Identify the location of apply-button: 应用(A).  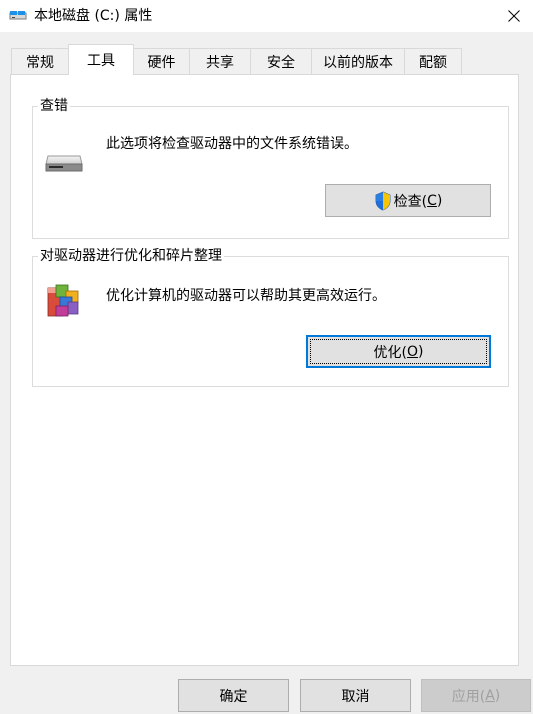
(476, 695).